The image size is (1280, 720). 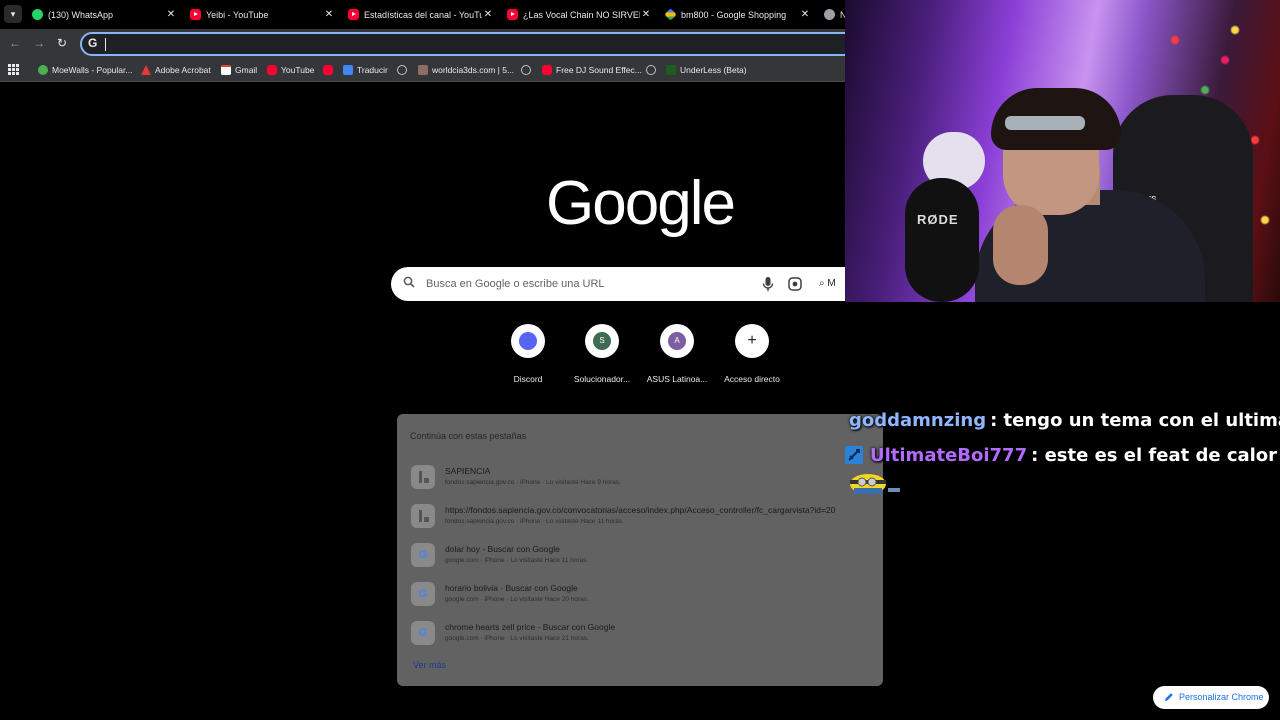 What do you see at coordinates (423, 70) in the screenshot?
I see `worldcia-icon` at bounding box center [423, 70].